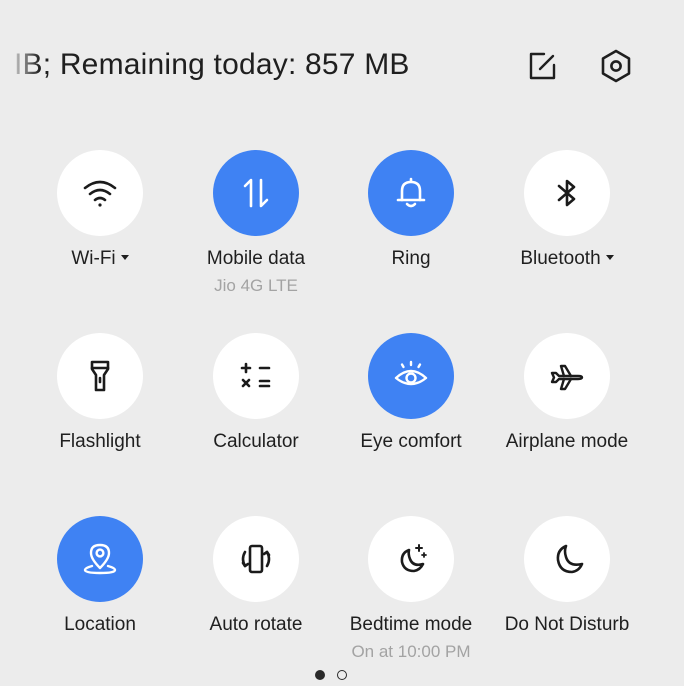 Image resolution: width=684 pixels, height=686 pixels. I want to click on calculator-icon, so click(255, 375).